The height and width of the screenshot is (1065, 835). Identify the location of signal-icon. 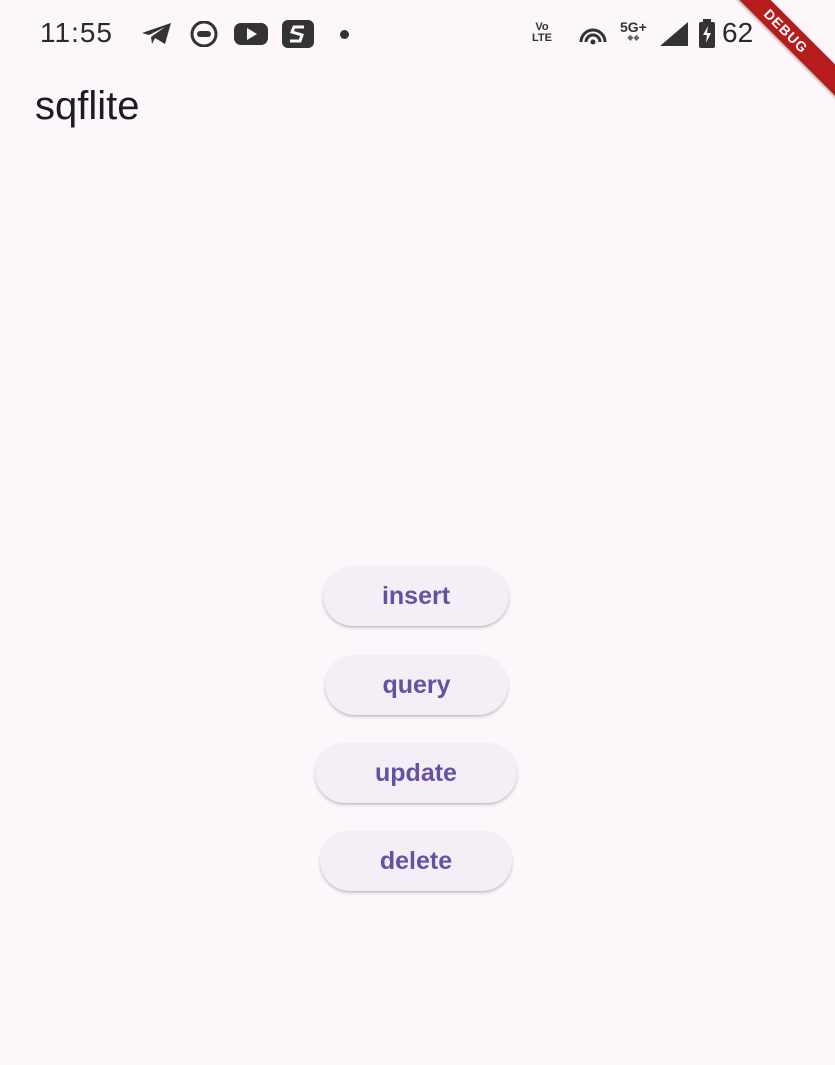
(674, 34).